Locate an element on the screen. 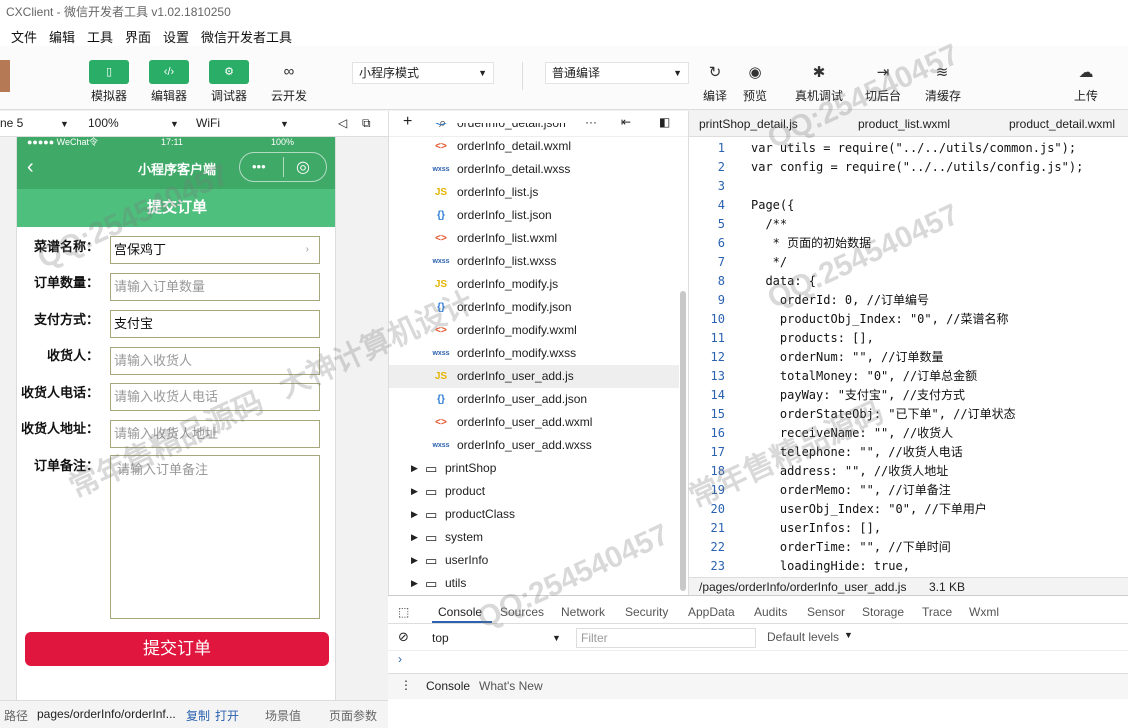 This screenshot has height=728, width=1128. file-tree-item: <> orderInfo_detail.wxml is located at coordinates (534, 146).